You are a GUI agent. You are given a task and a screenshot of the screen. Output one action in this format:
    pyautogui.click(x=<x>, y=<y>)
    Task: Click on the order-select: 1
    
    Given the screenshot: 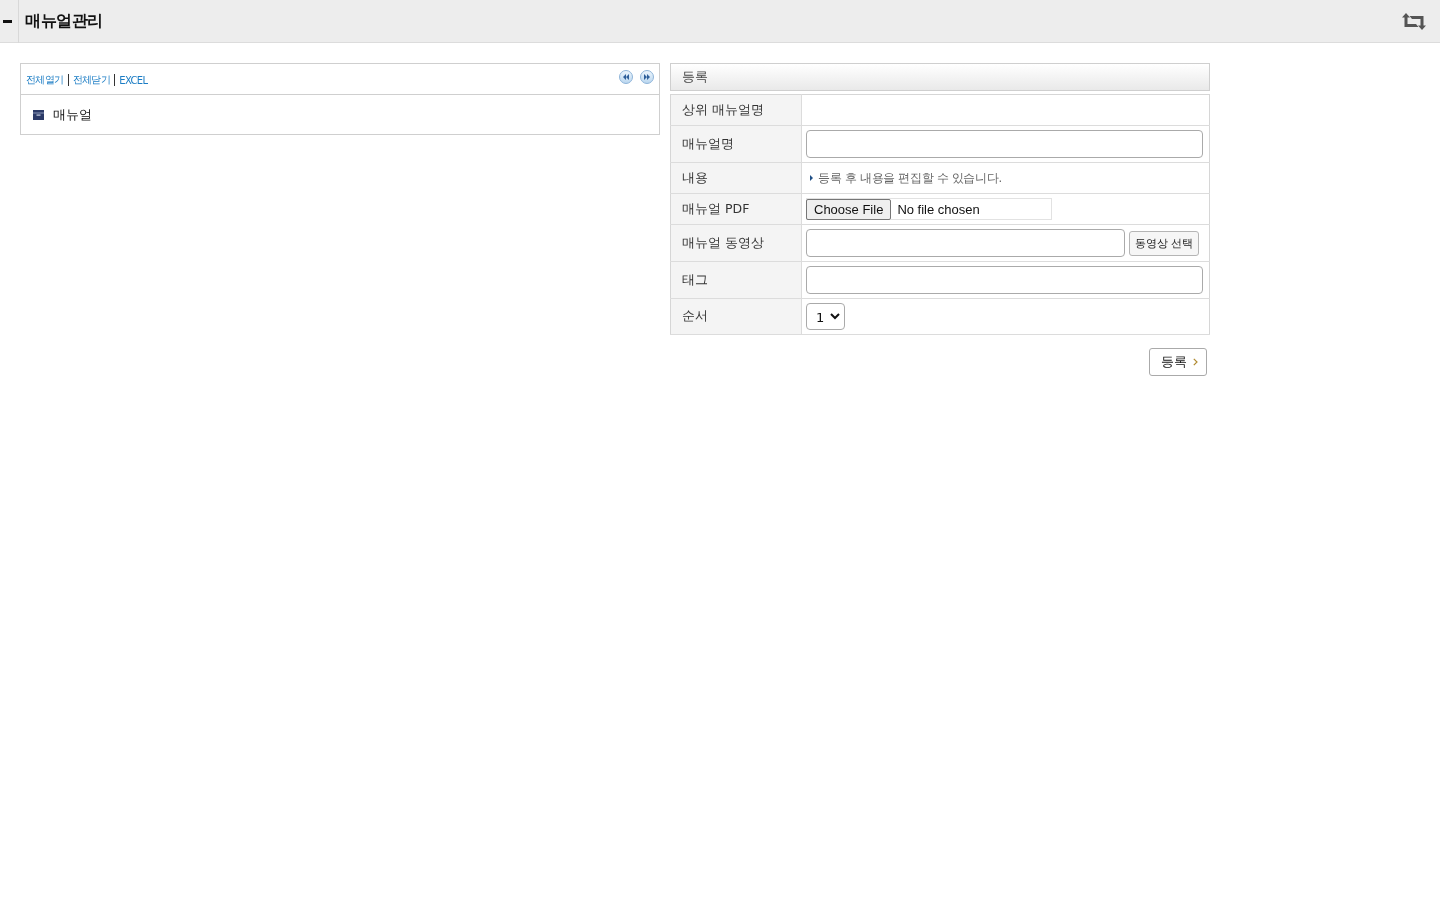 What is the action you would take?
    pyautogui.click(x=825, y=316)
    